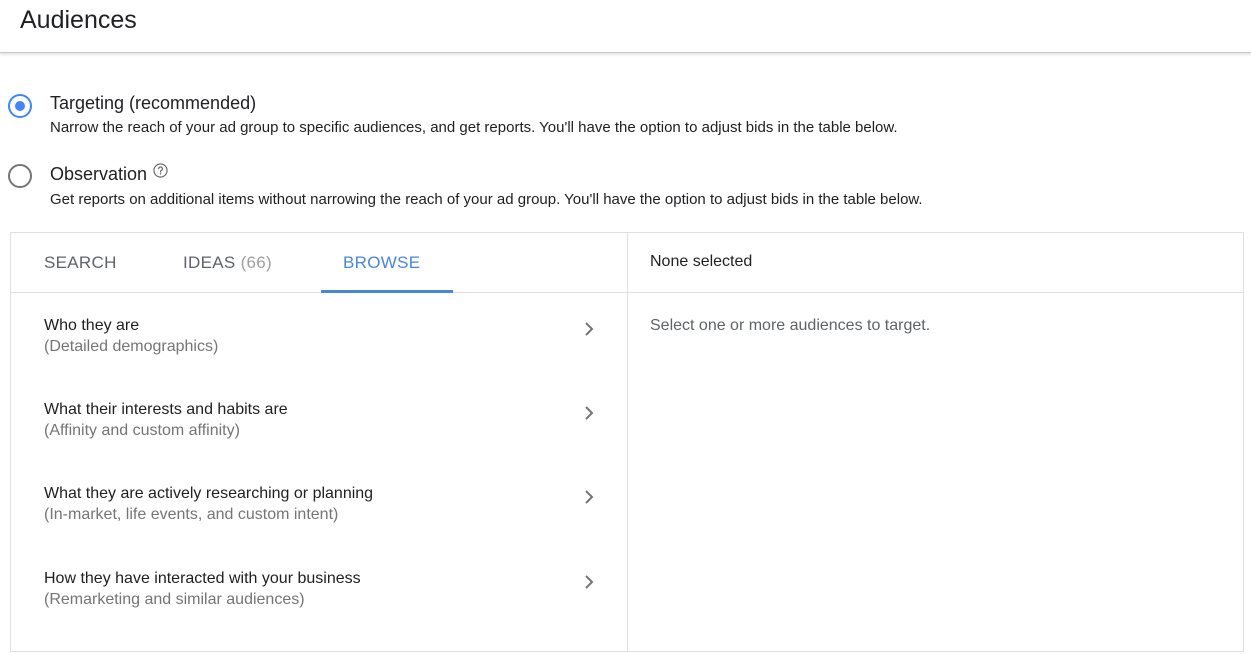 The height and width of the screenshot is (654, 1251). What do you see at coordinates (80, 263) in the screenshot?
I see `tab-search: SEARCH` at bounding box center [80, 263].